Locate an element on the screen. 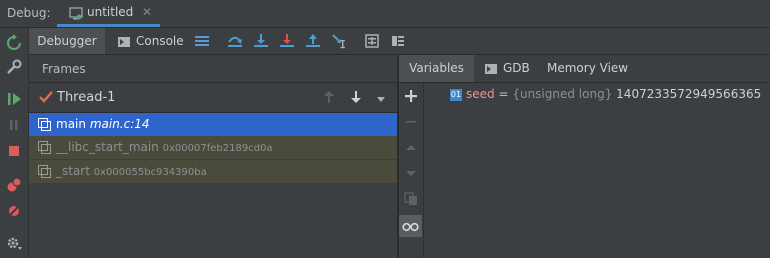 The image size is (770, 258). wrench-icon is located at coordinates (14, 67).